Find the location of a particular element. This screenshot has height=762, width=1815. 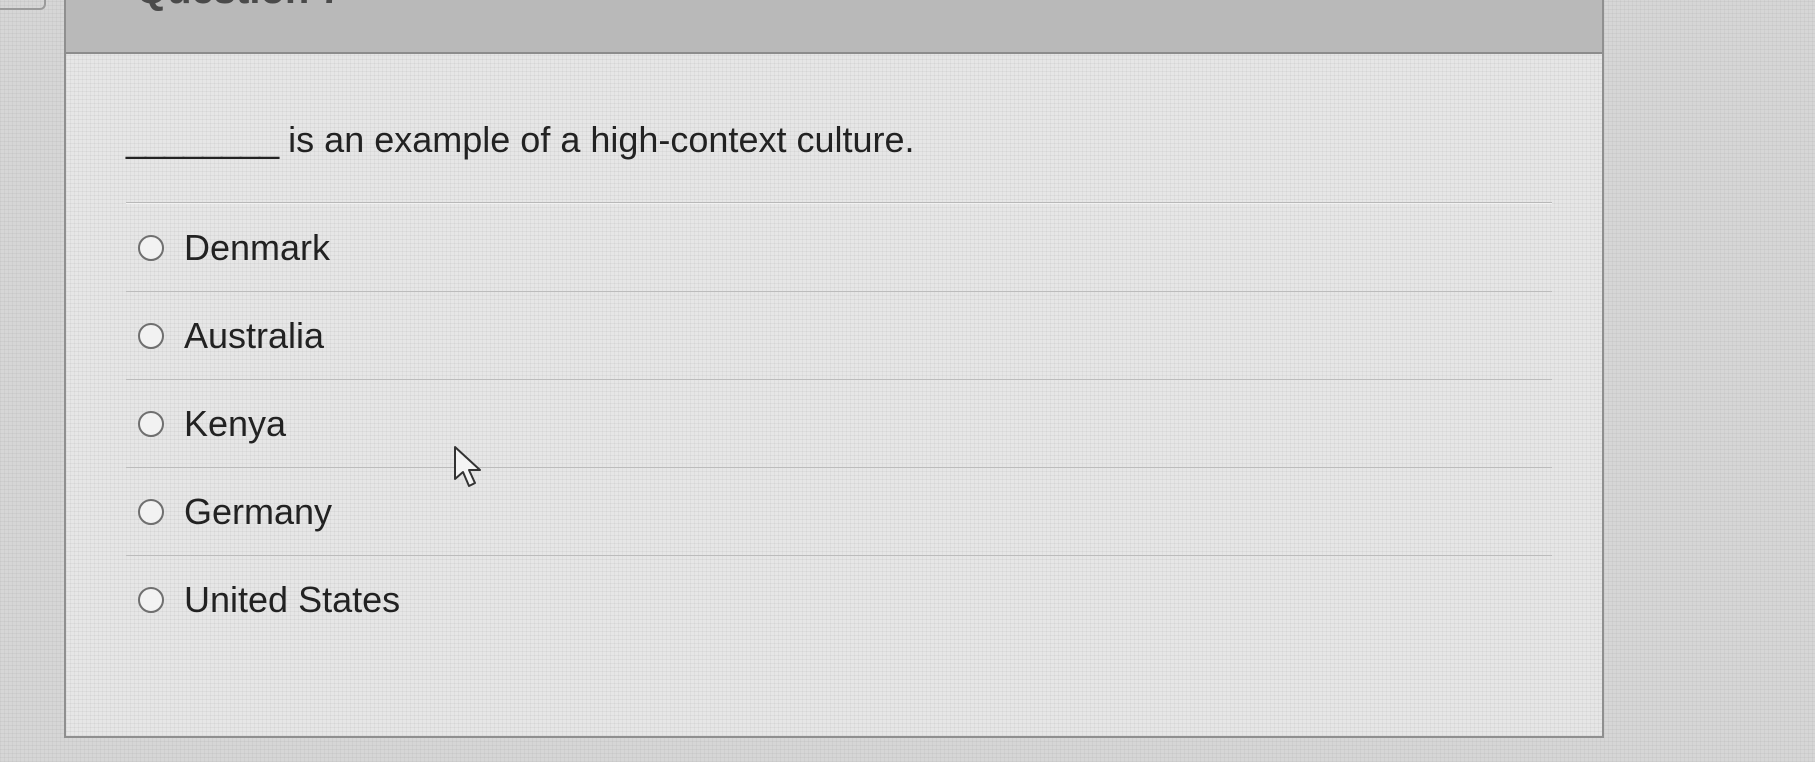

answer-option-australia: Australia is located at coordinates (839, 336).